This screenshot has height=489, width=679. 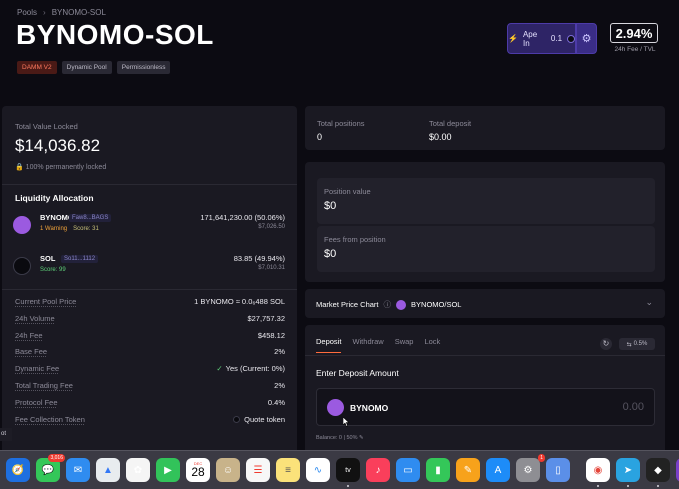 I want to click on facetime-icon: ▶, so click(x=168, y=470).